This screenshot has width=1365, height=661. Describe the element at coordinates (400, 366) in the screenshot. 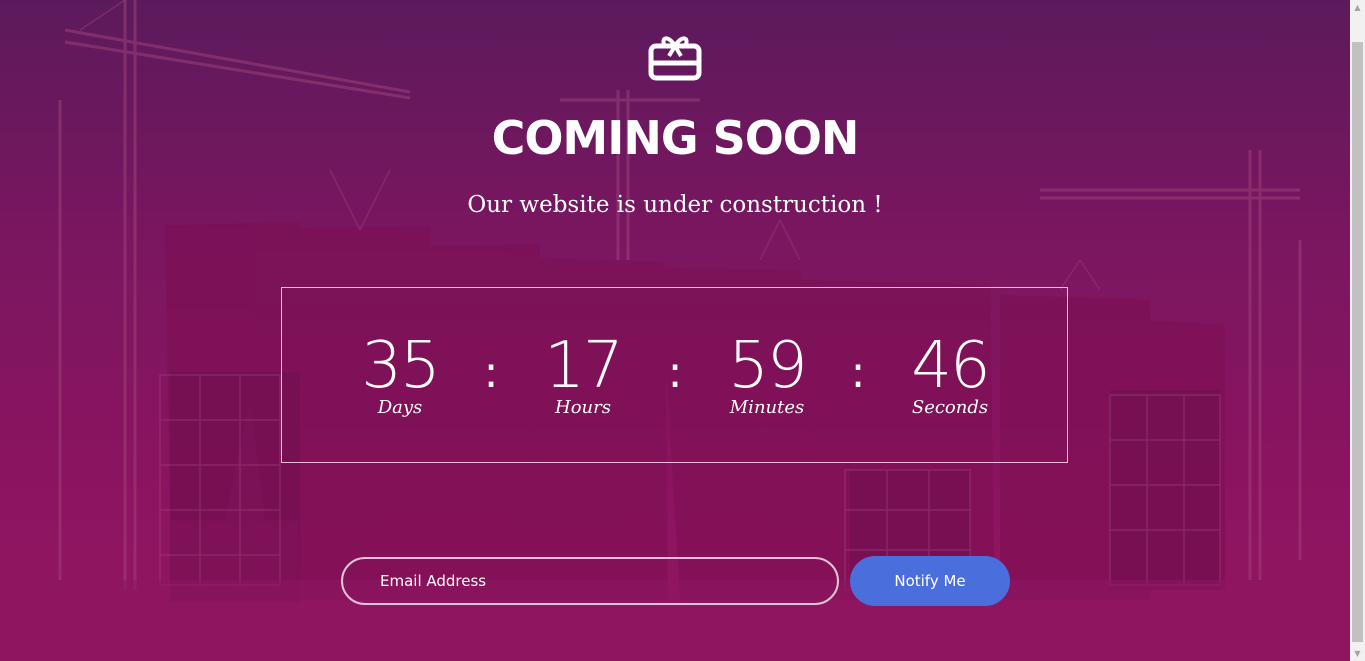

I see `days-value: 35` at that location.